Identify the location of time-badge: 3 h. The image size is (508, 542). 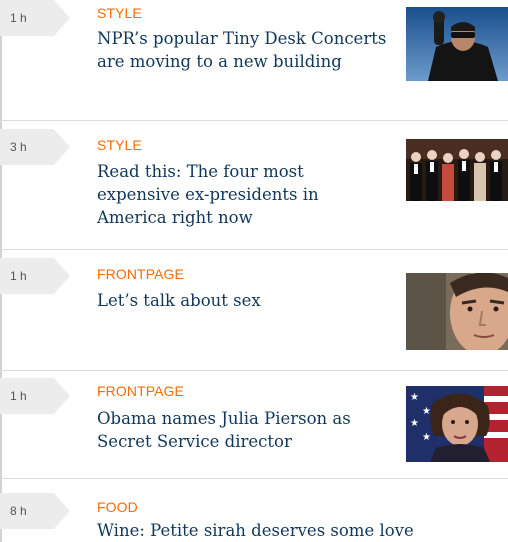
(35, 147).